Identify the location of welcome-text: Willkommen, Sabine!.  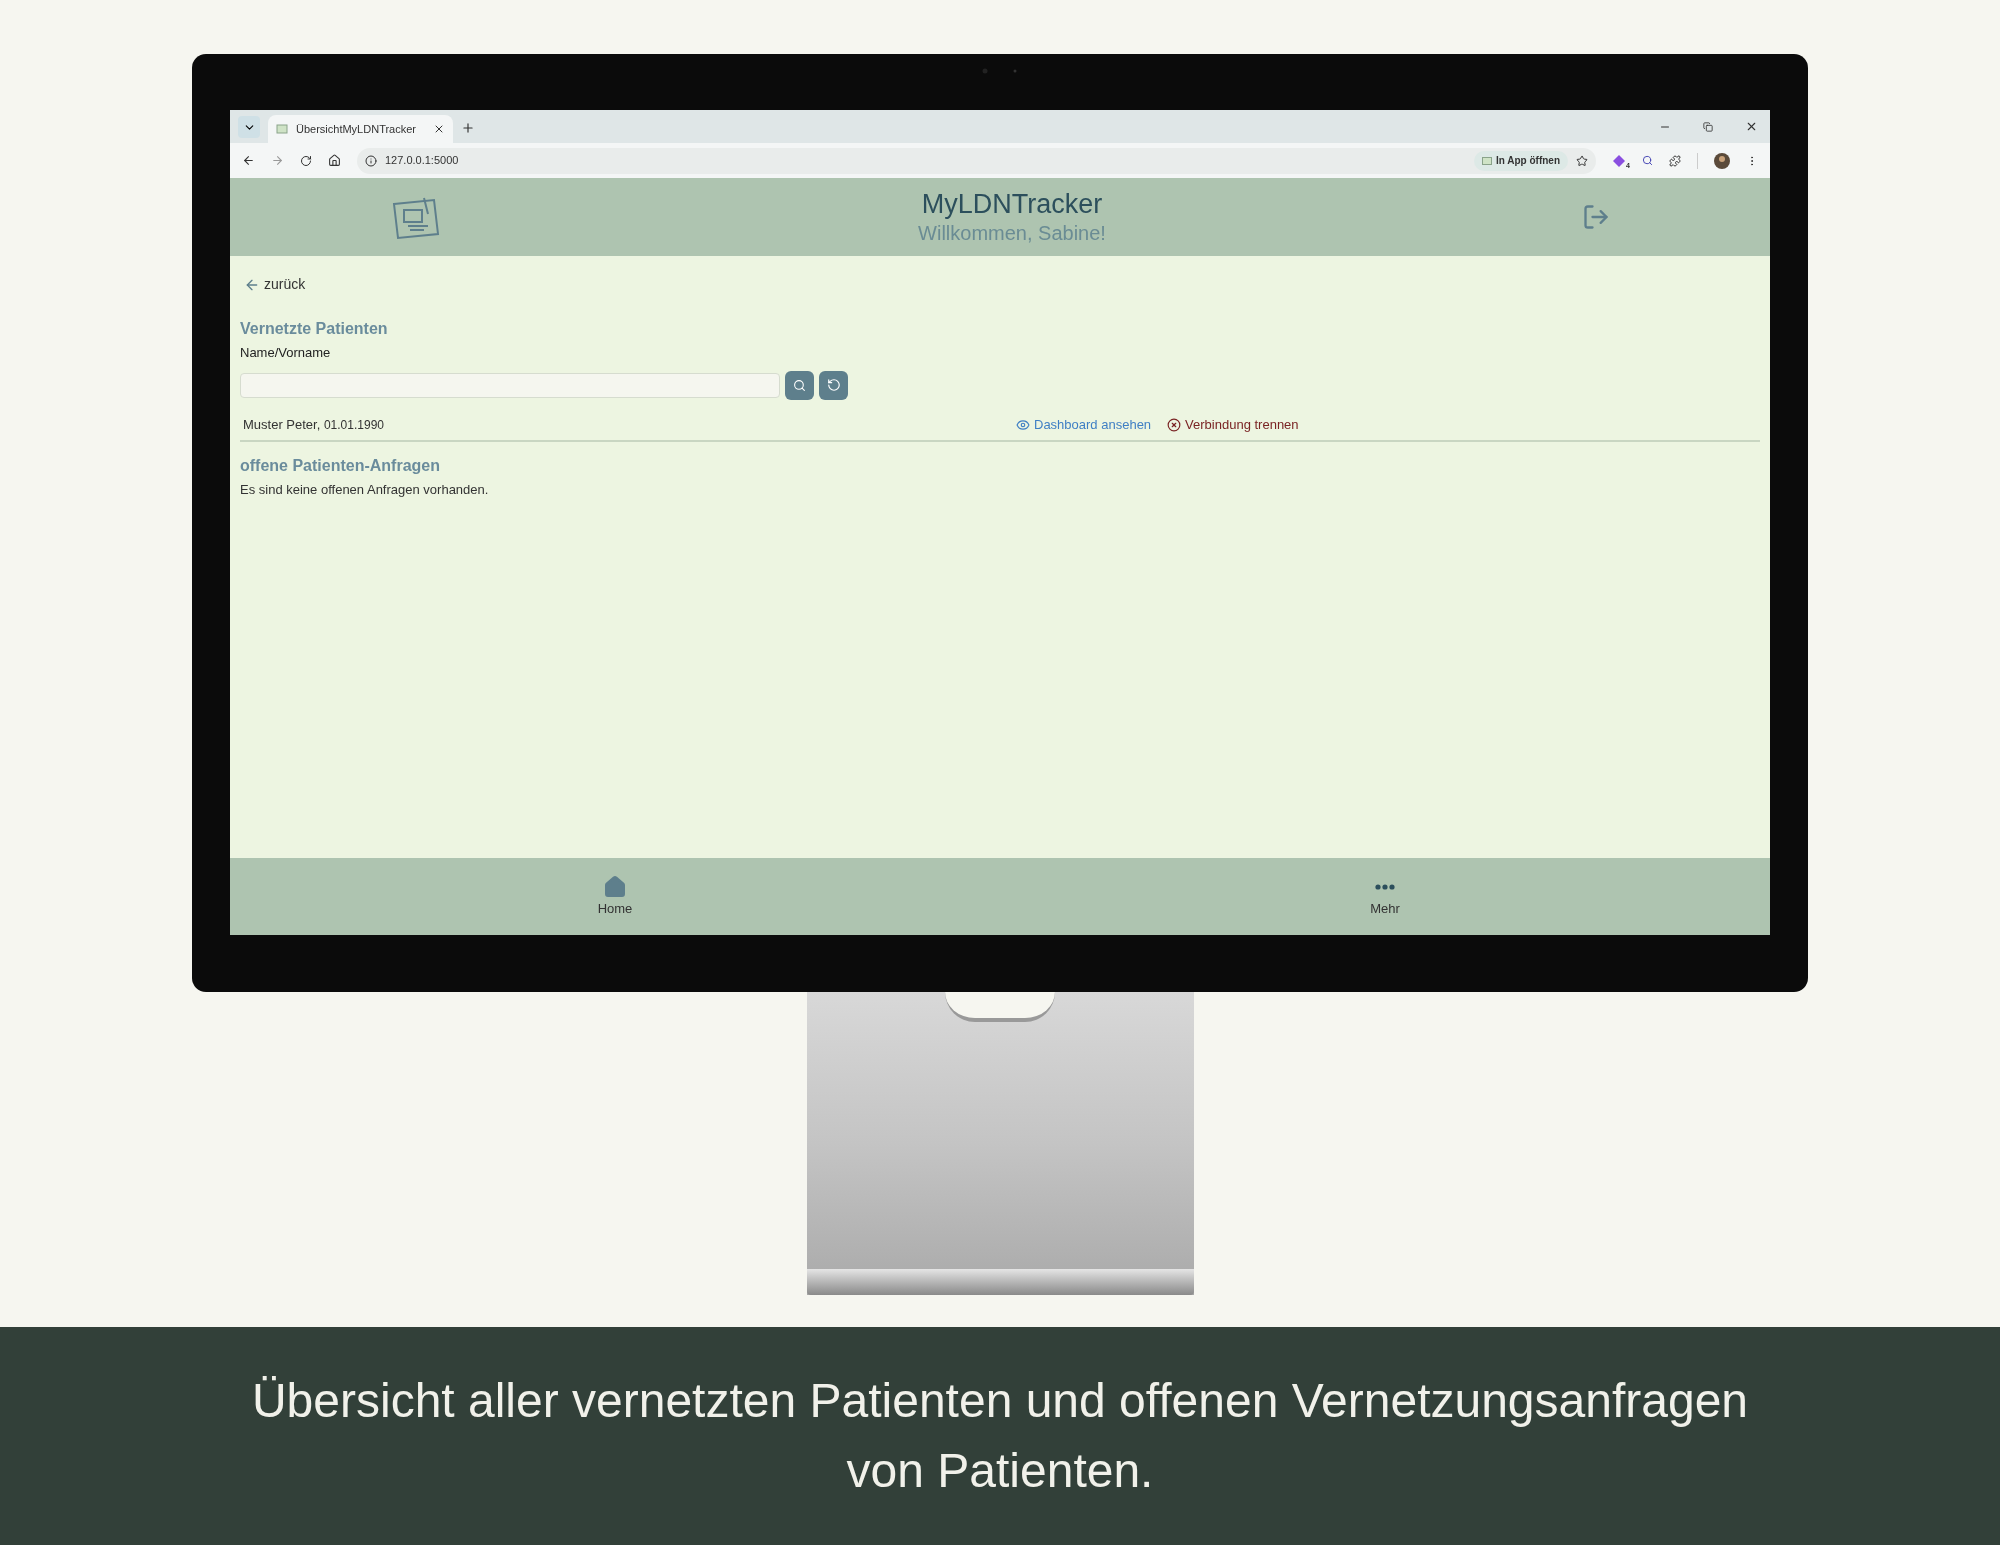
(1012, 234).